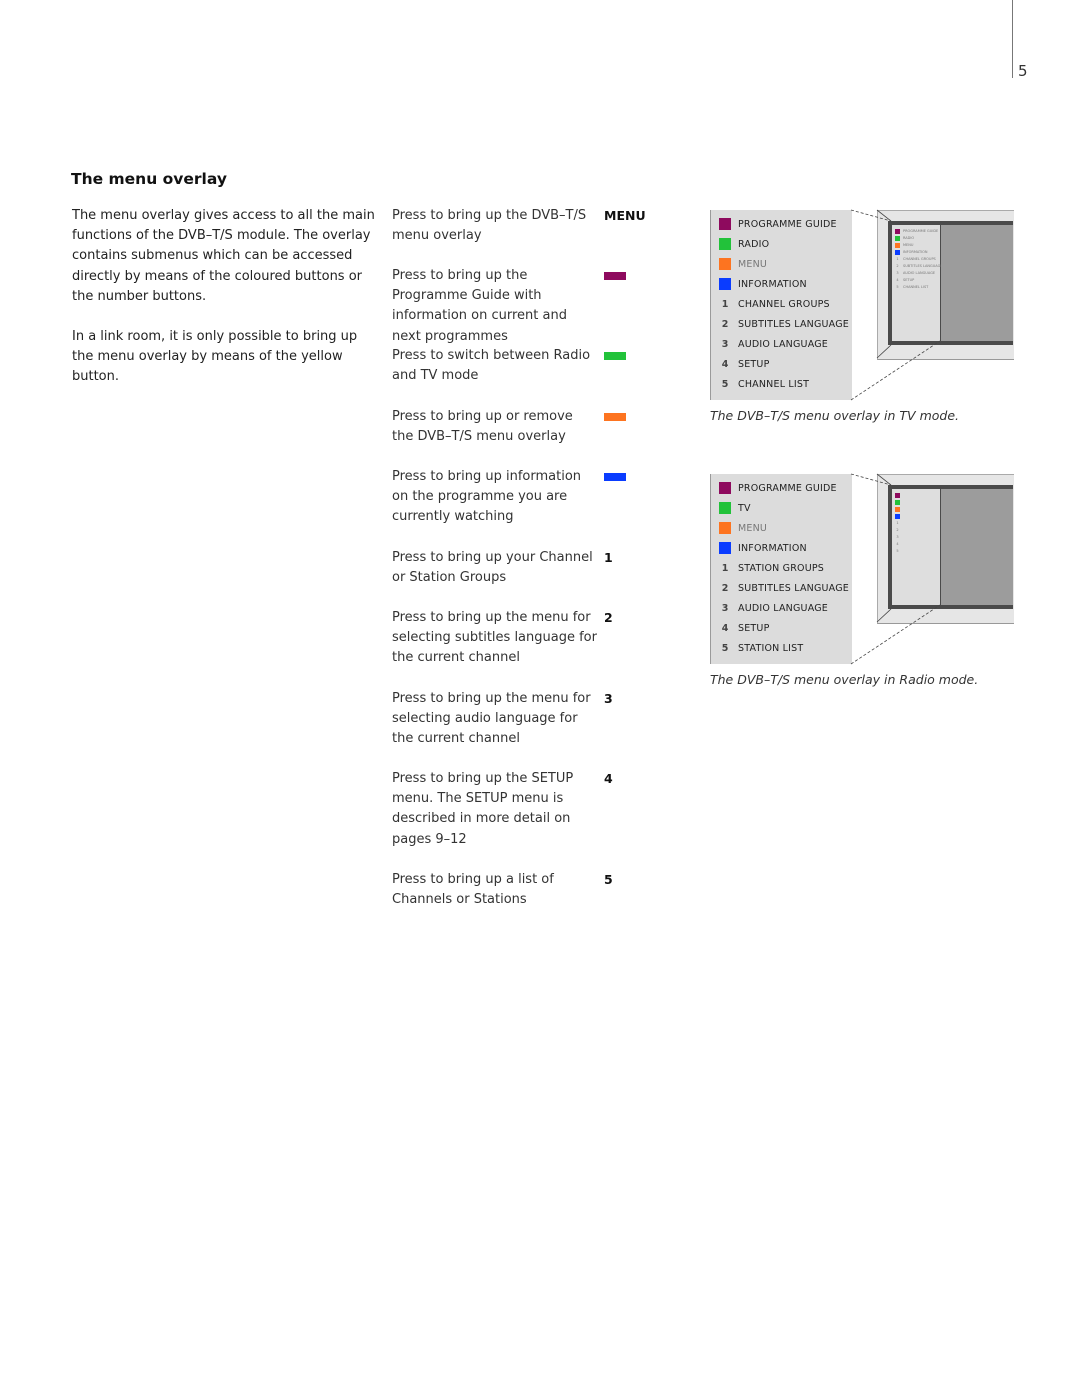 The image size is (1080, 1386). What do you see at coordinates (615, 477) in the screenshot?
I see `blue-button-icon` at bounding box center [615, 477].